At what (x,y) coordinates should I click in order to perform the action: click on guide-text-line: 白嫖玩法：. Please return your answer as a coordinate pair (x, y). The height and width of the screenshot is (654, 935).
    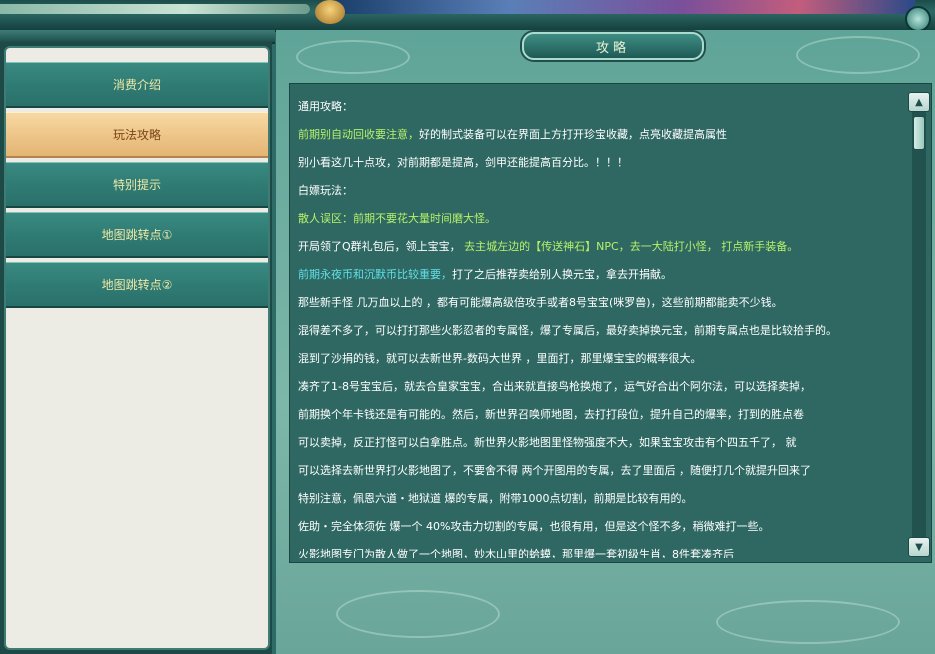
    Looking at the image, I should click on (598, 194).